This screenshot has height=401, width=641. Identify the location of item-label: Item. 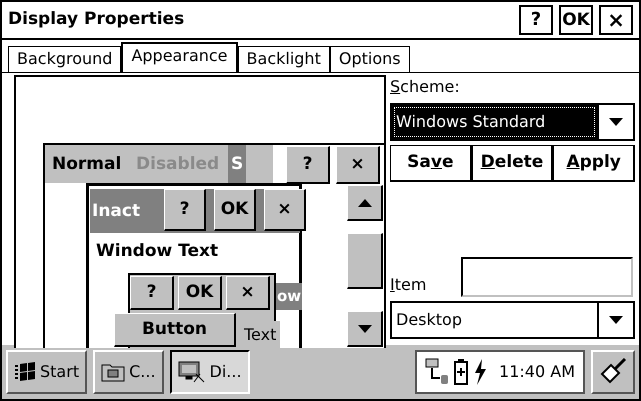
(408, 285).